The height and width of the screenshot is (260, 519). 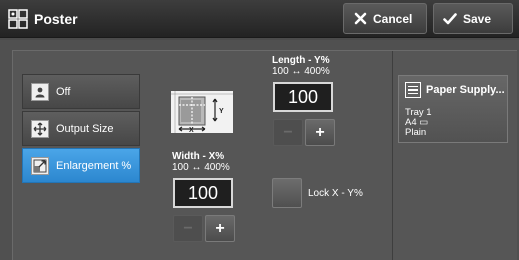 I want to click on x-axis-label: X, so click(x=191, y=130).